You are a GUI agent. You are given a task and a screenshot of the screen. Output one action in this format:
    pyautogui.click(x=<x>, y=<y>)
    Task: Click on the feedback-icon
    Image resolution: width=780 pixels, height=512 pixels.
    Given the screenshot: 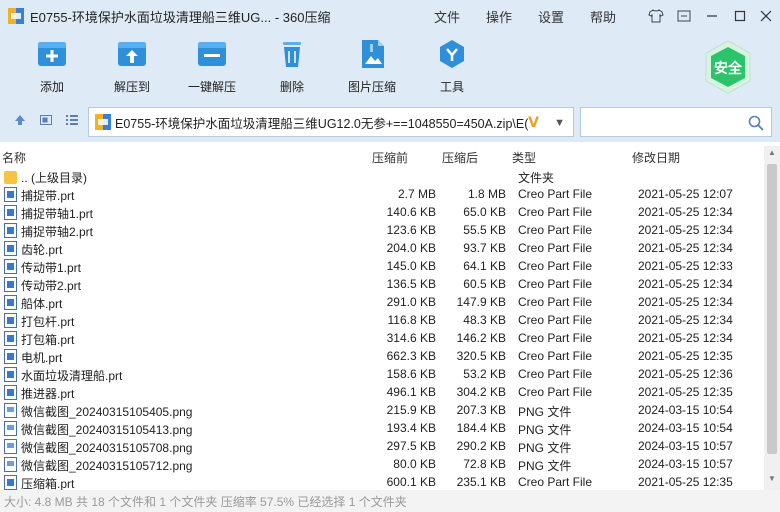 What is the action you would take?
    pyautogui.click(x=684, y=16)
    